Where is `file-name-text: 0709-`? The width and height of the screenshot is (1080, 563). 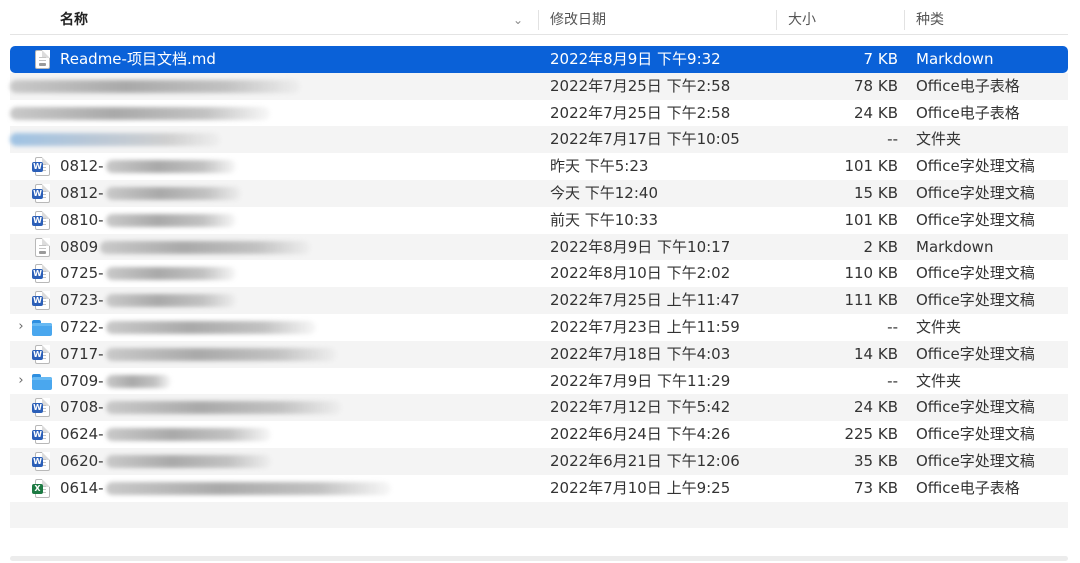
file-name-text: 0709- is located at coordinates (82, 380).